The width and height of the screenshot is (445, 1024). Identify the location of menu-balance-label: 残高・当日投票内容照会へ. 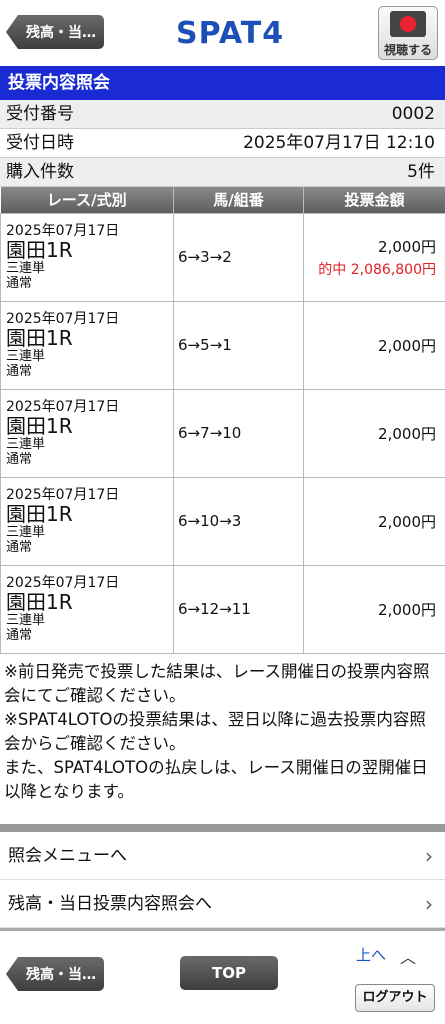
(110, 904).